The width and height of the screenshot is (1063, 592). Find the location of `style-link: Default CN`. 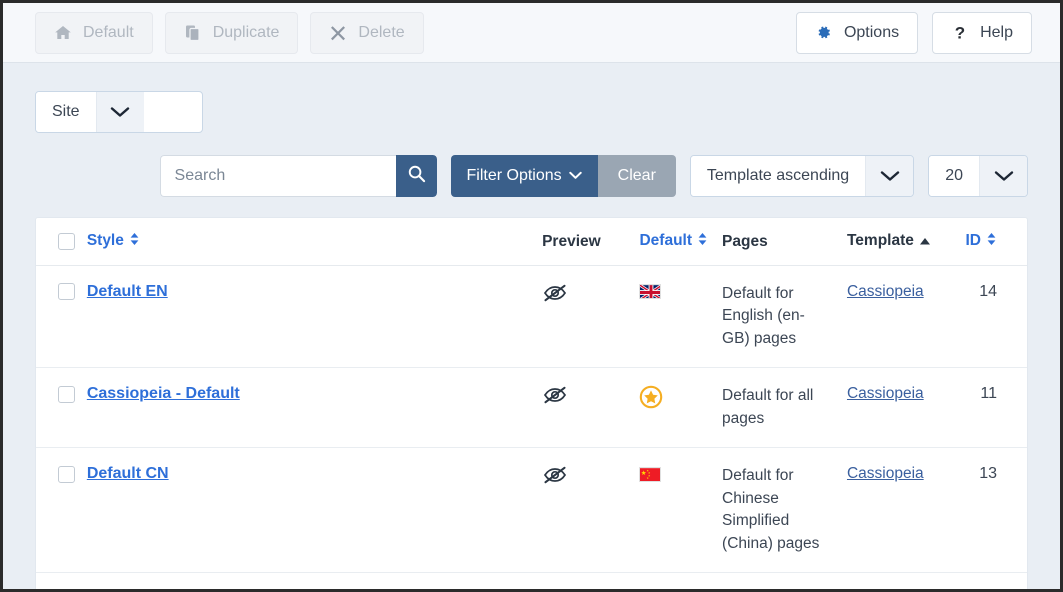

style-link: Default CN is located at coordinates (128, 473).